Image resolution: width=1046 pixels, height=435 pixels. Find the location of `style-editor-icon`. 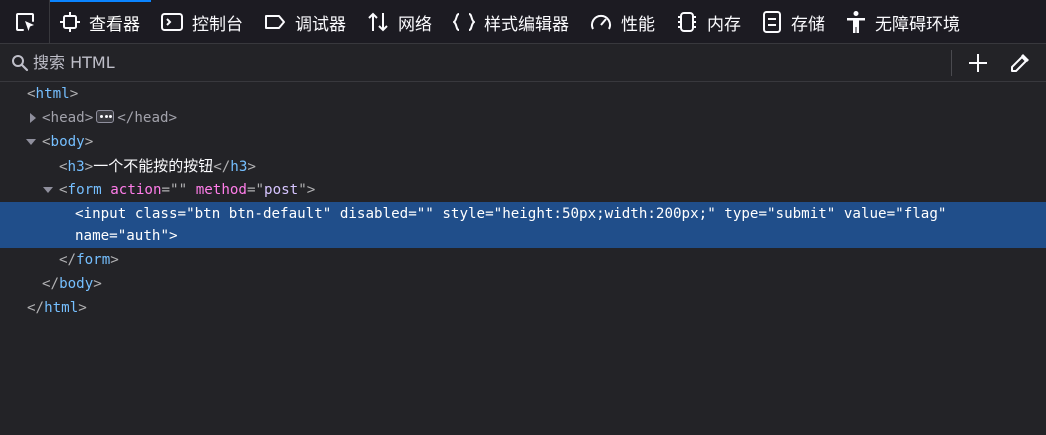

style-editor-icon is located at coordinates (464, 22).